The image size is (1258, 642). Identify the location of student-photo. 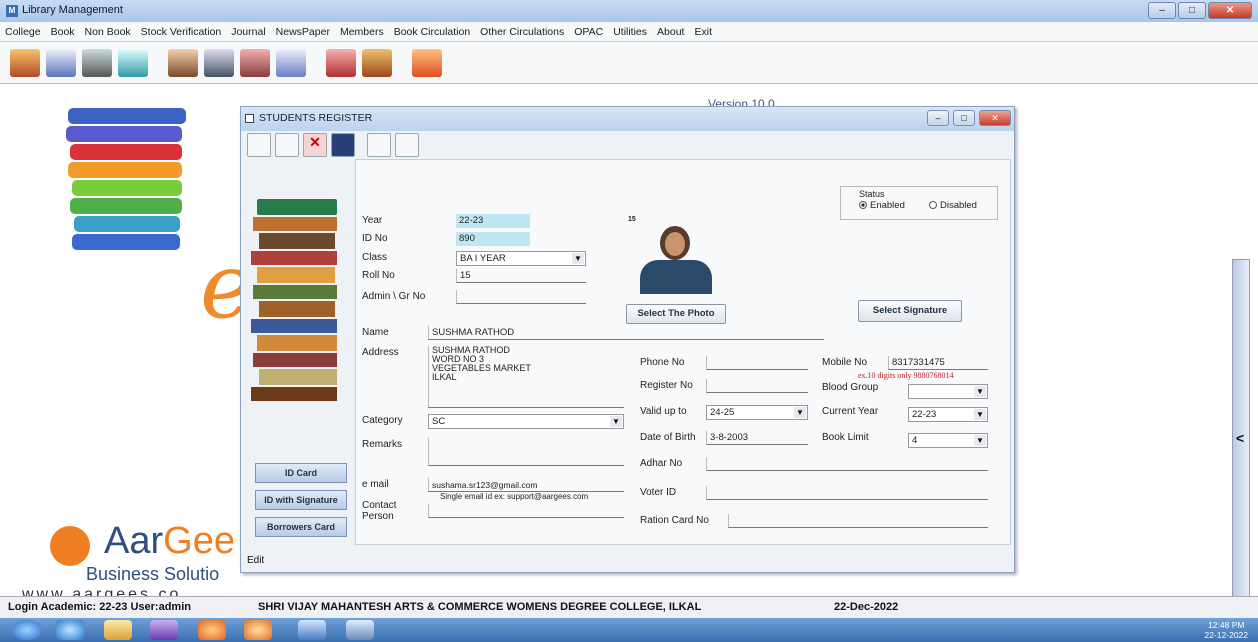
(676, 258).